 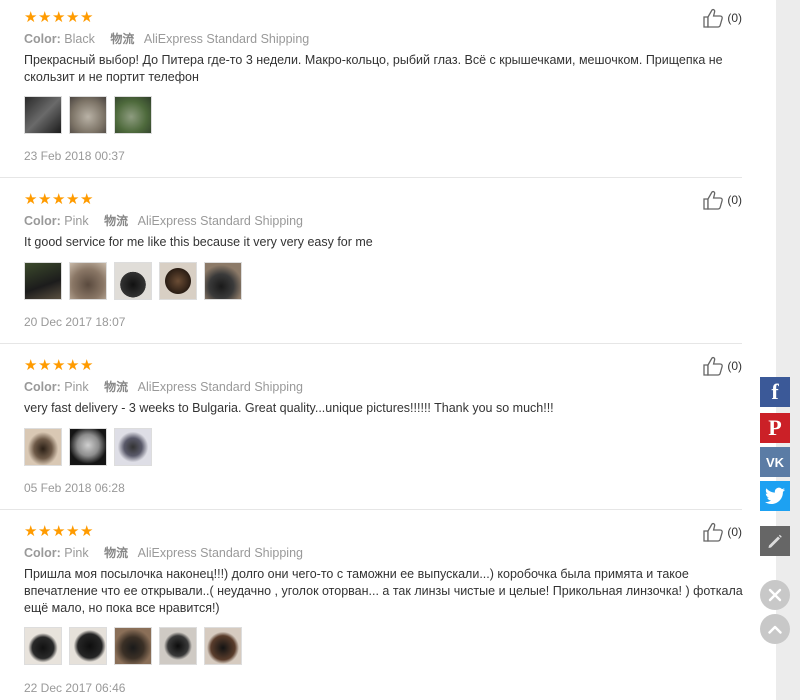 What do you see at coordinates (775, 392) in the screenshot?
I see `facebook-share-button: f` at bounding box center [775, 392].